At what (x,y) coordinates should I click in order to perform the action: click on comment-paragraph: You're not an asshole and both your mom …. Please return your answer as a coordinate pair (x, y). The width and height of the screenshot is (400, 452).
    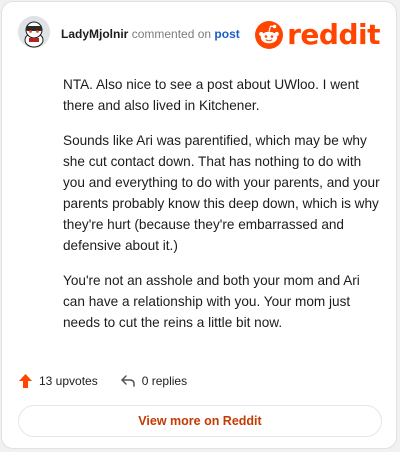
    Looking at the image, I should click on (211, 301).